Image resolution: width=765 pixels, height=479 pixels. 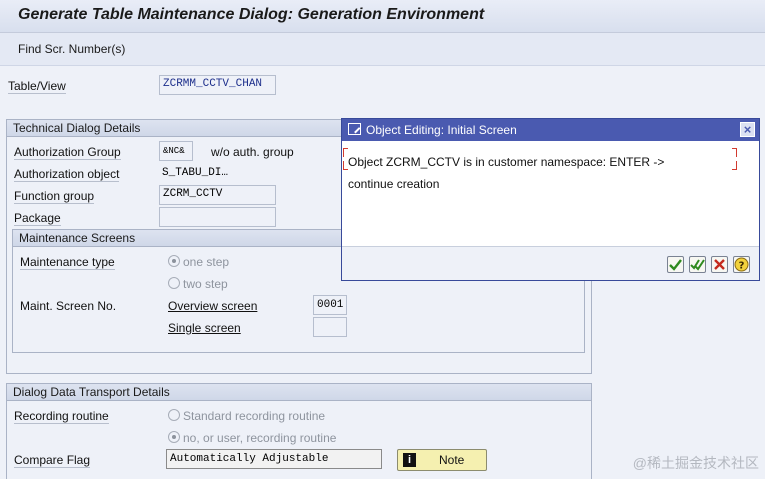 What do you see at coordinates (299, 392) in the screenshot?
I see `transport-details-header: Dialog Data Transport Details` at bounding box center [299, 392].